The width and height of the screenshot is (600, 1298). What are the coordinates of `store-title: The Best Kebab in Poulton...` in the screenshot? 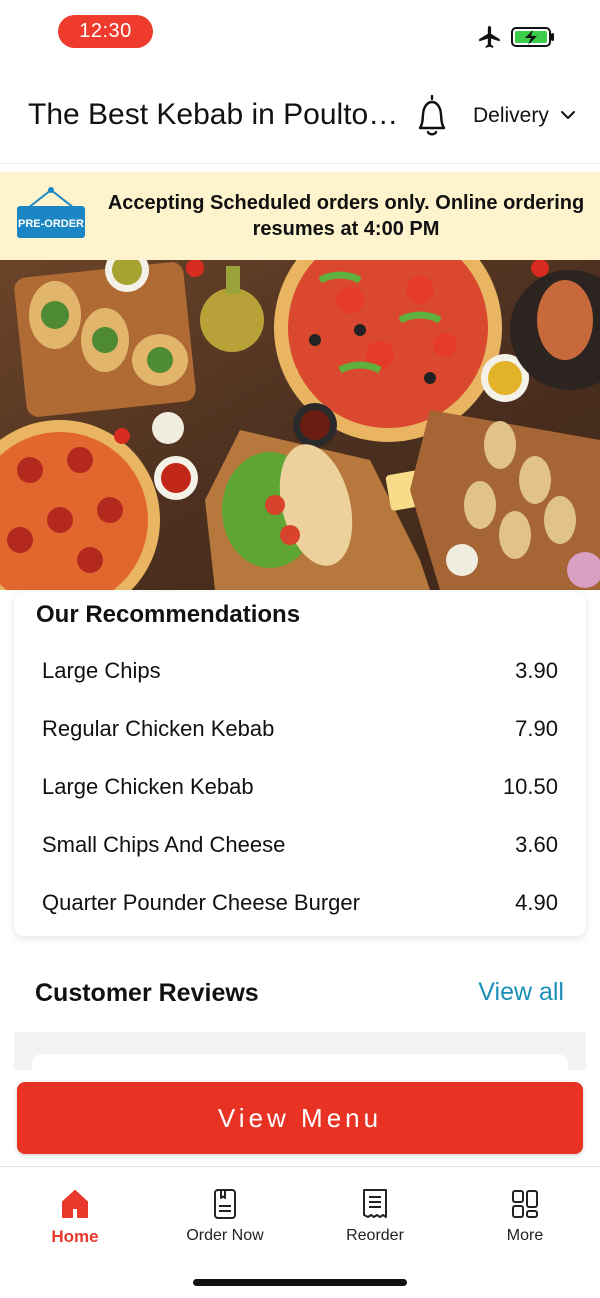 It's located at (216, 115).